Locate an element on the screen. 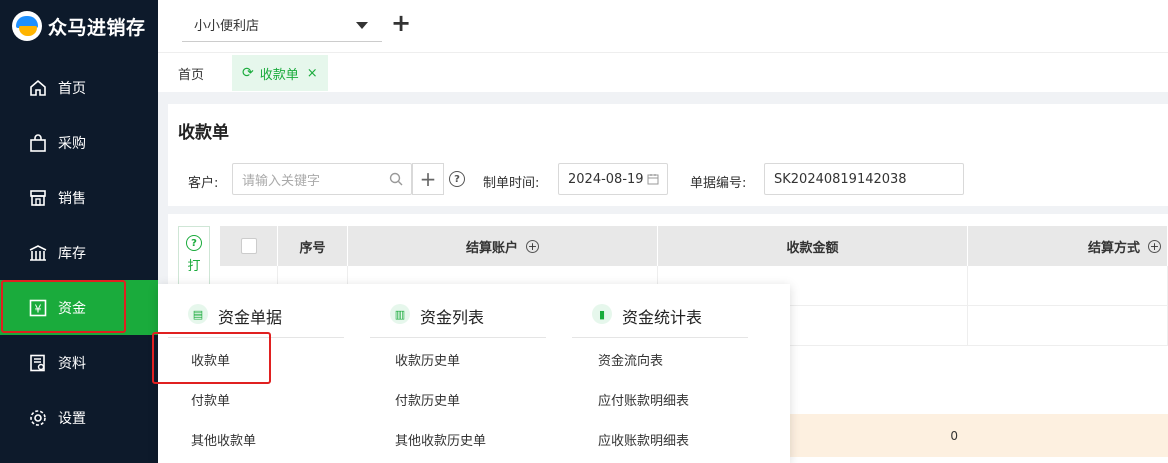  tab-label: 收款单 is located at coordinates (279, 75).